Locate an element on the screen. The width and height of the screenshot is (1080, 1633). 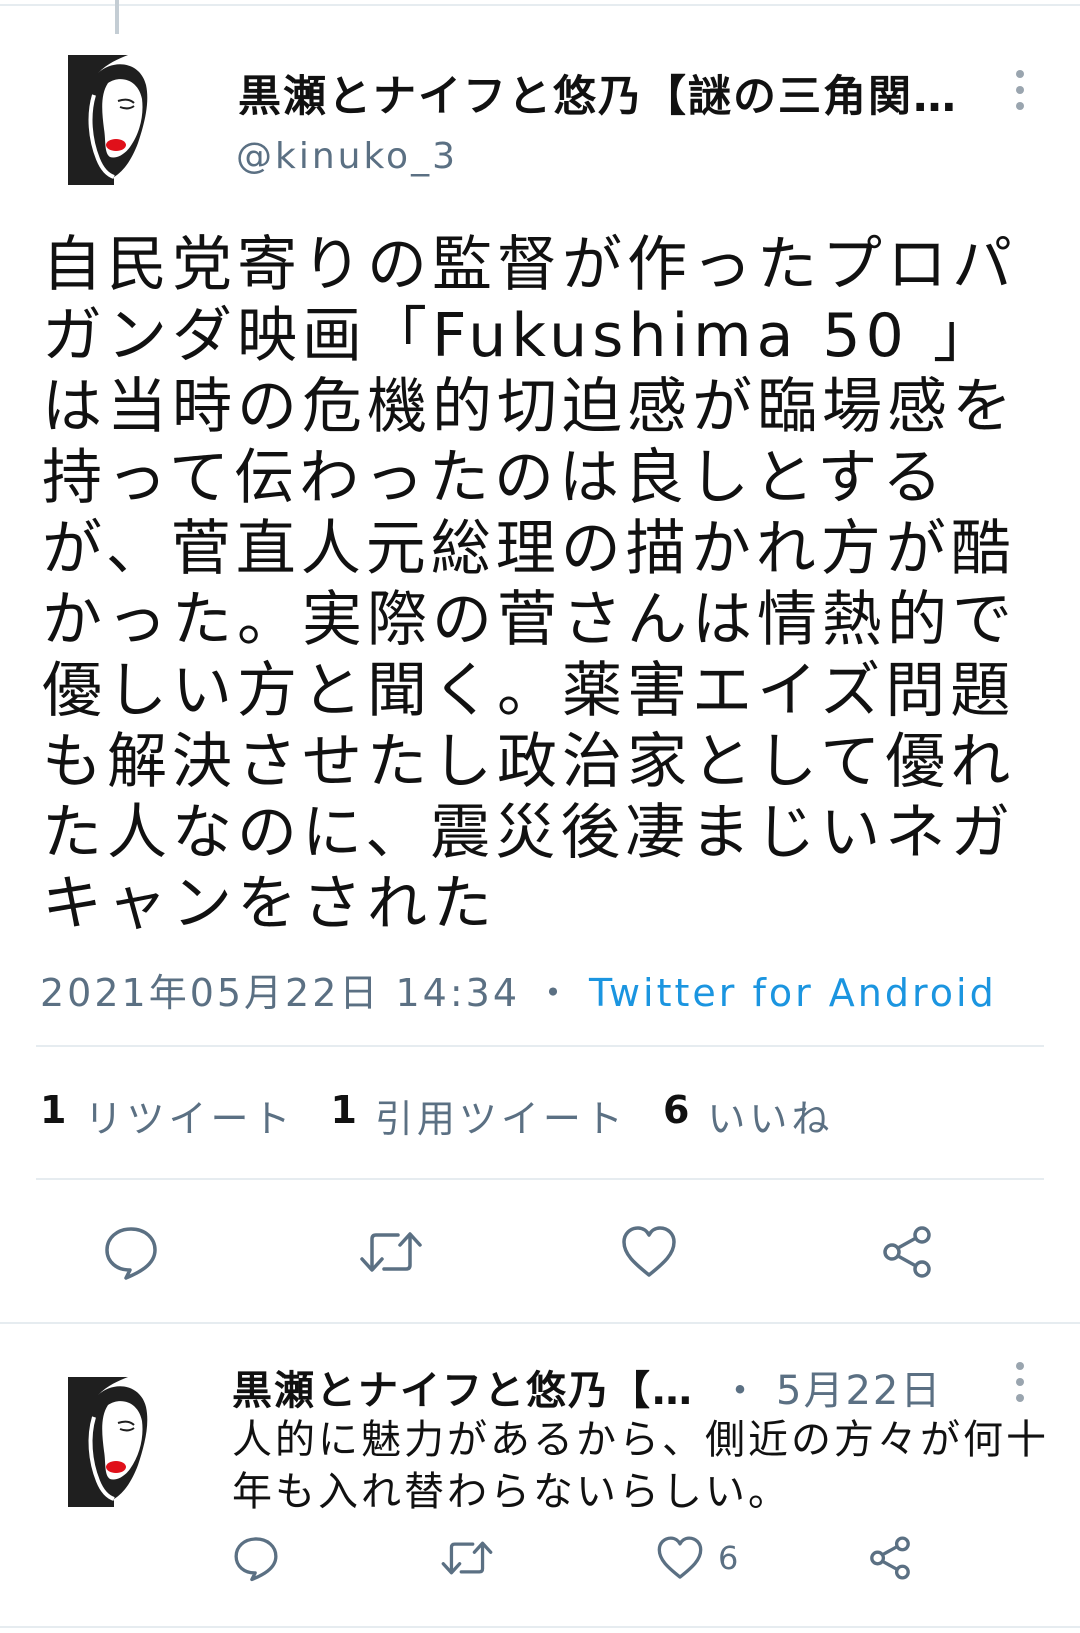
reply-share-button is located at coordinates (890, 1558).